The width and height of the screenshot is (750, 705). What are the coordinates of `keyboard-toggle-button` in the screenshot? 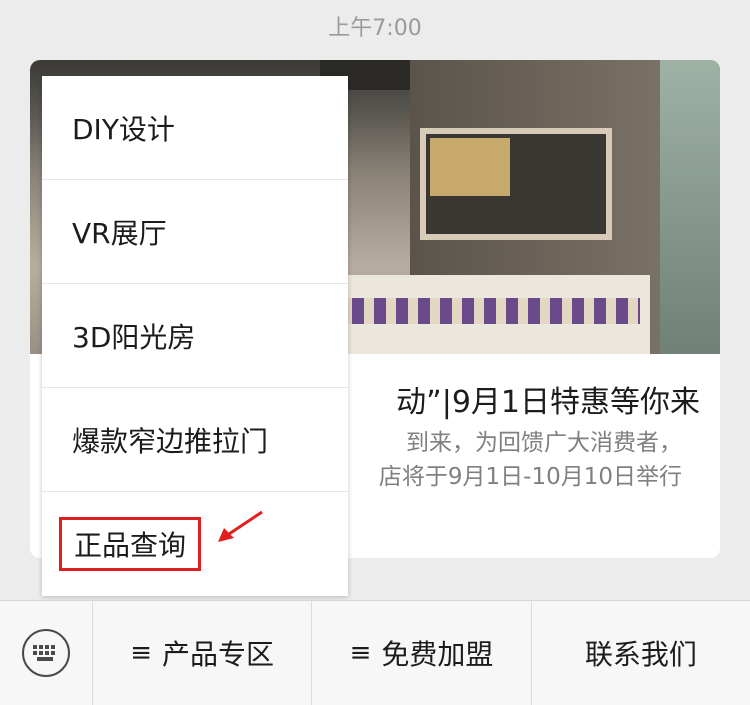 It's located at (46, 653).